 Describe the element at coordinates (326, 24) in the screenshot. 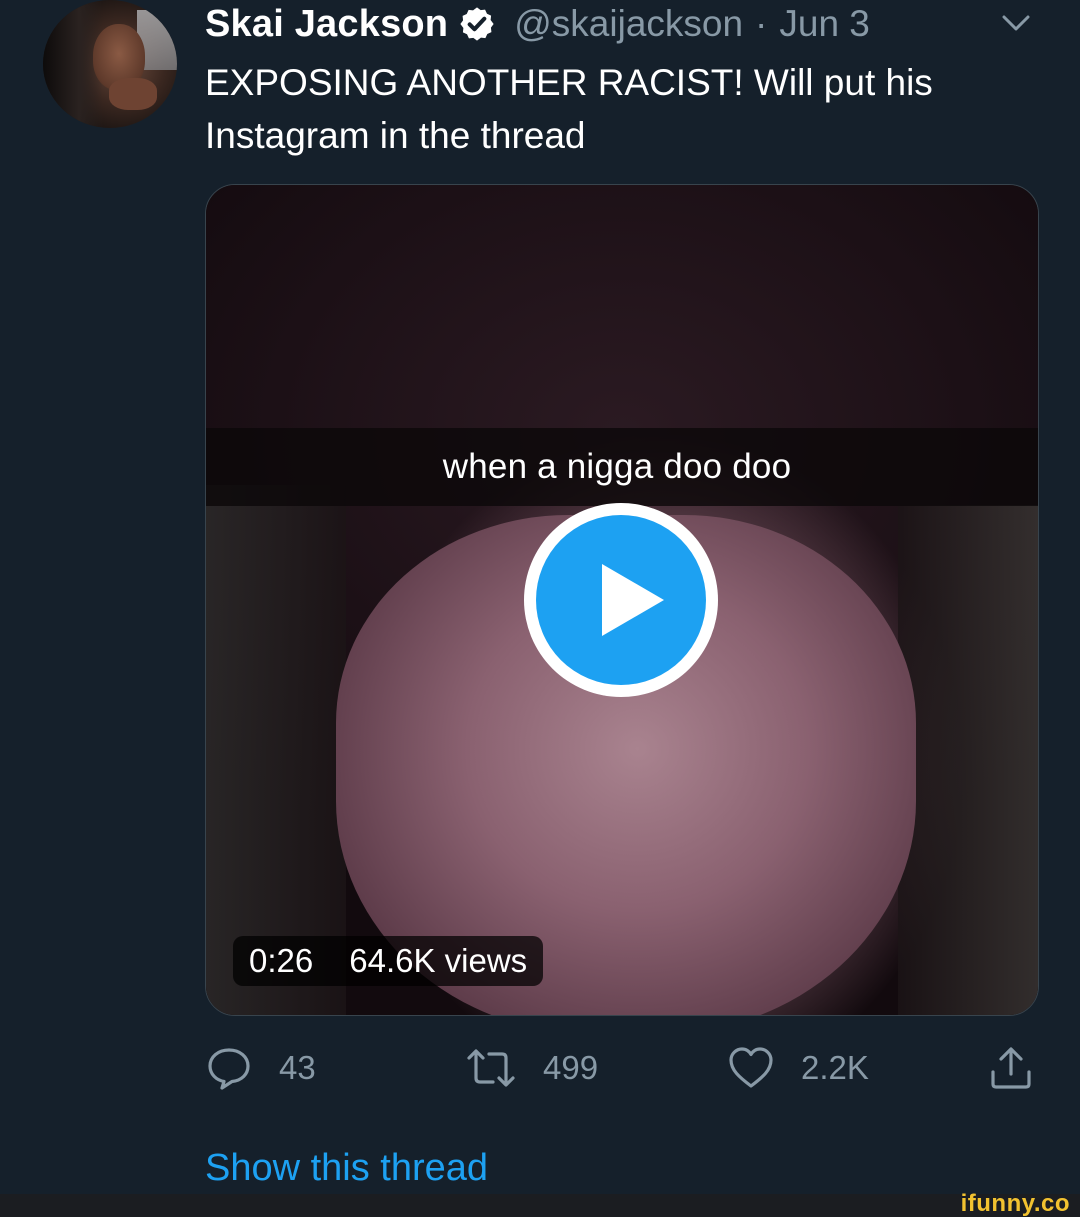

I see `display-name: Skai Jackson` at that location.